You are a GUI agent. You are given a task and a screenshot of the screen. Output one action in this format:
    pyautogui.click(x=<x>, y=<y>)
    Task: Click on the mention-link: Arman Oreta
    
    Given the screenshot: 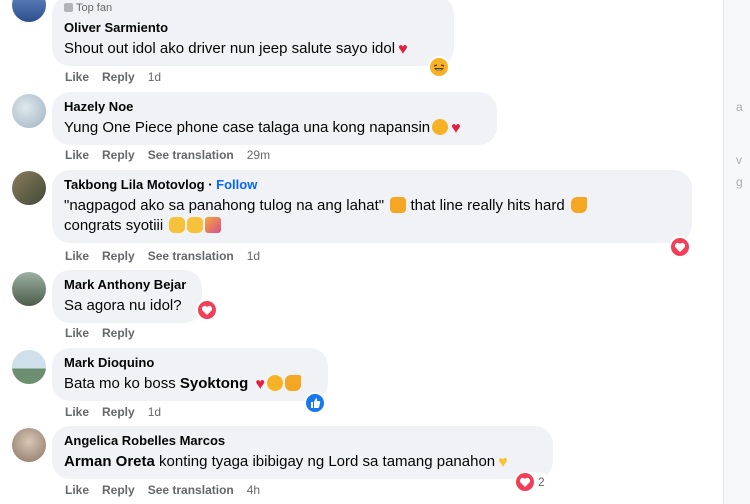 What is the action you would take?
    pyautogui.click(x=109, y=461)
    